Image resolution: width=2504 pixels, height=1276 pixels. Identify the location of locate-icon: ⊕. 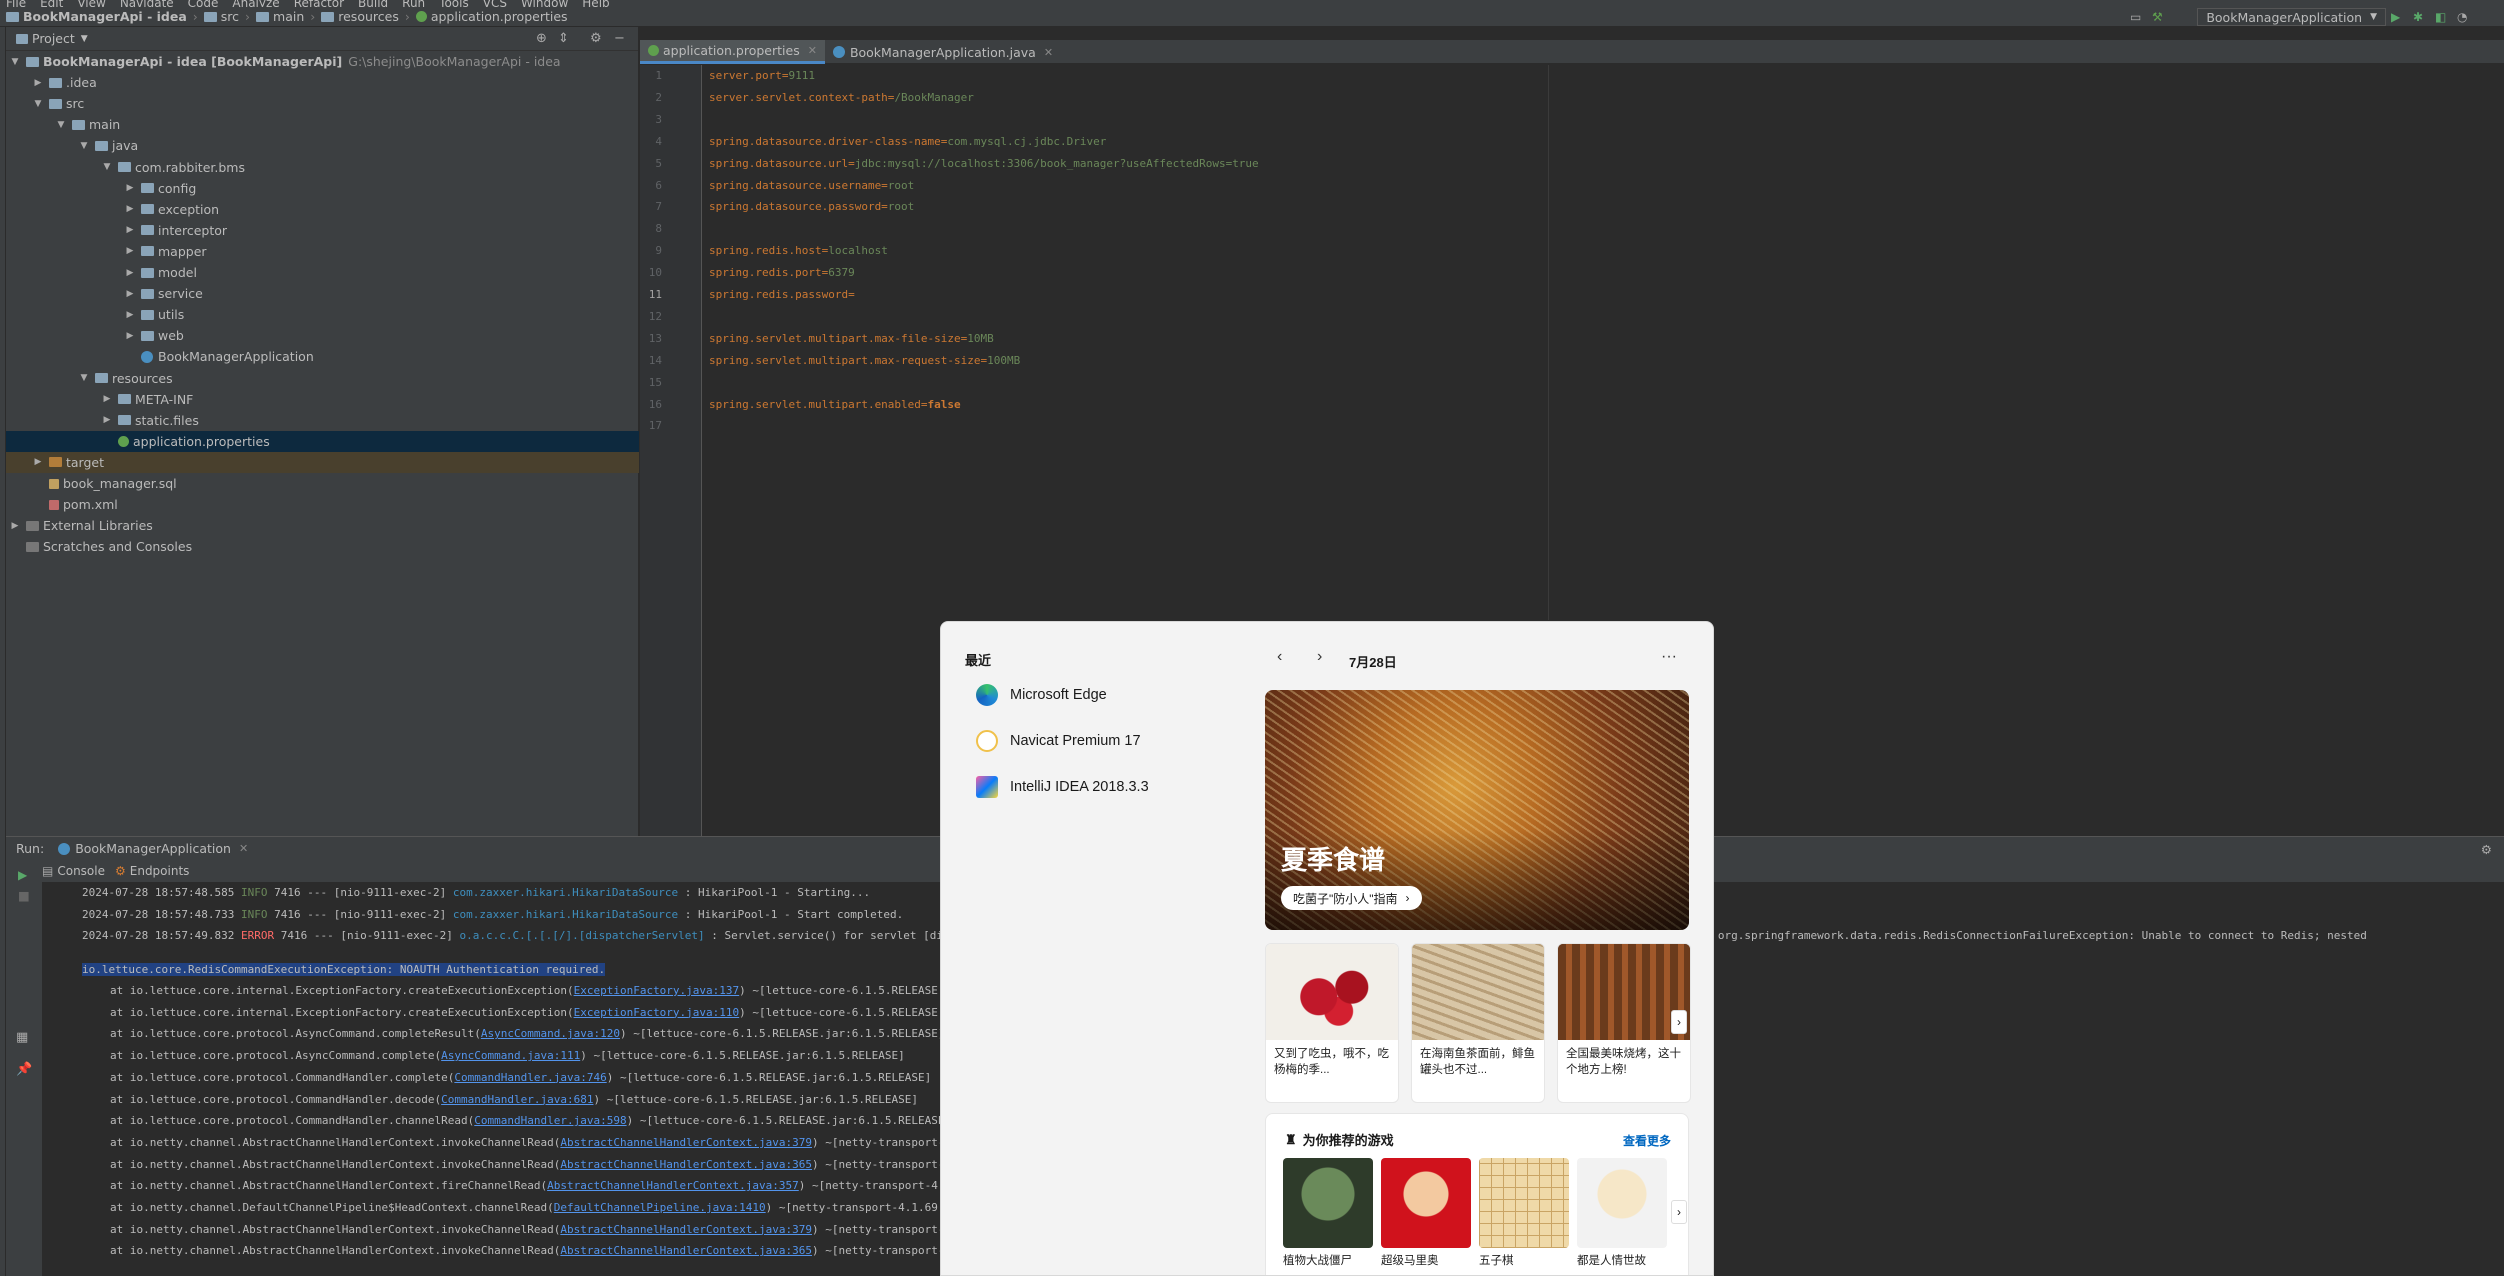
(542, 38).